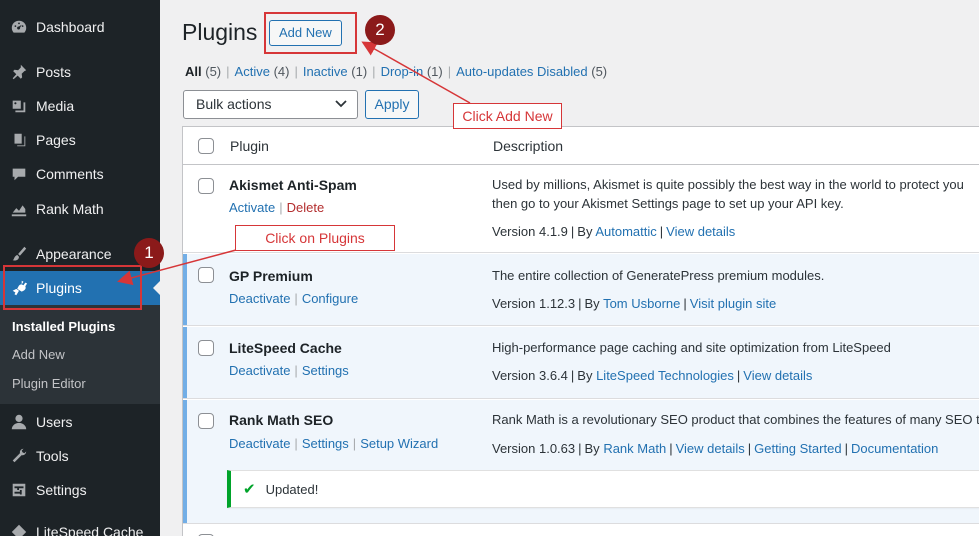  Describe the element at coordinates (55, 106) in the screenshot. I see `sidebar-item-label: Media` at that location.